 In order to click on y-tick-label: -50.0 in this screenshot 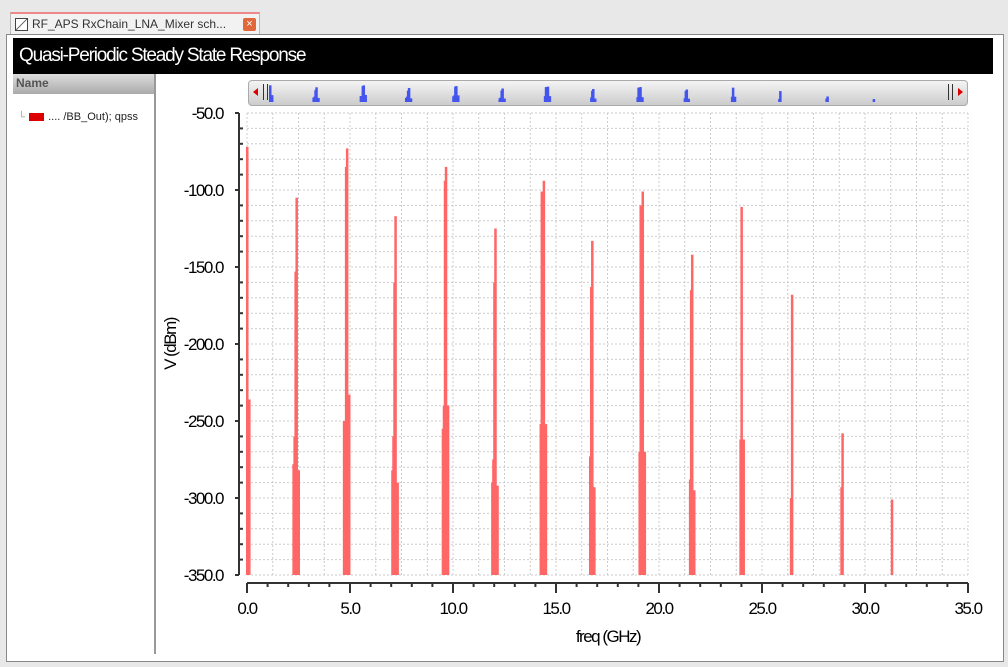, I will do `click(208, 113)`.